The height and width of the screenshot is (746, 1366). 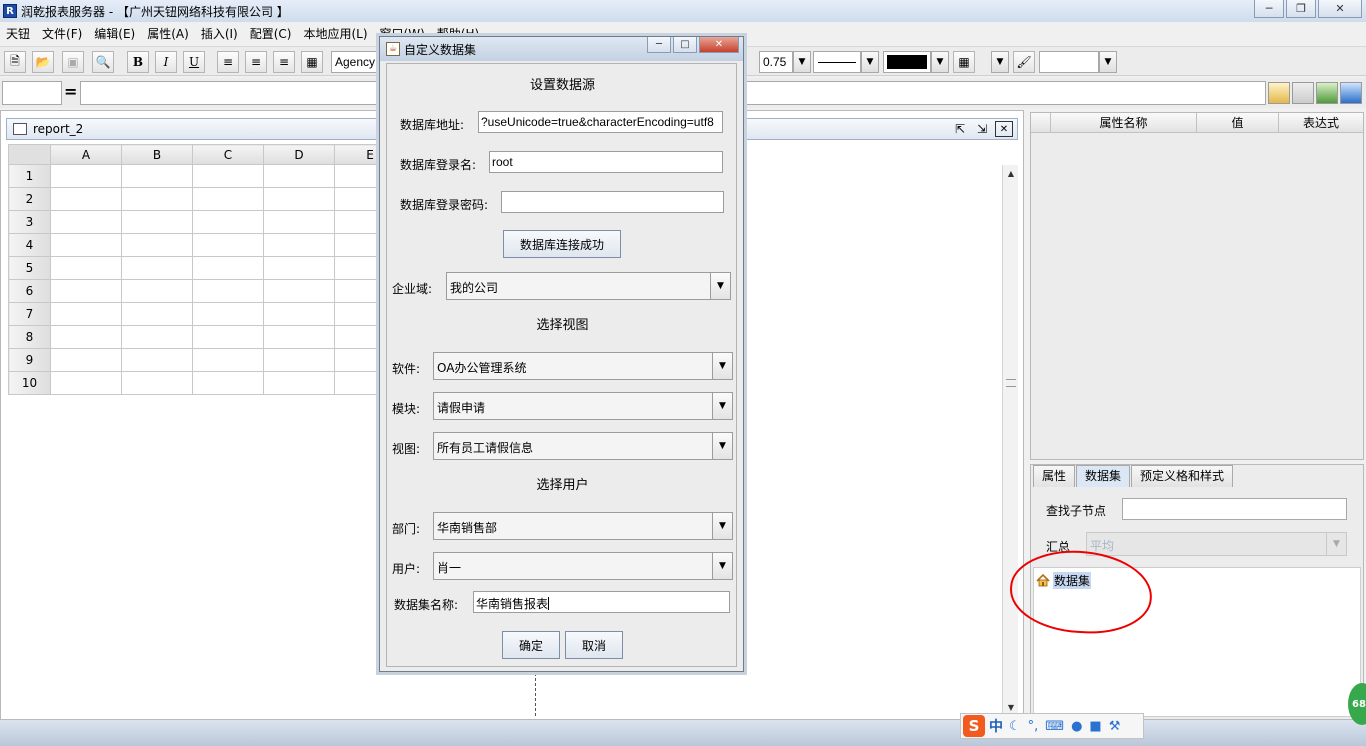 What do you see at coordinates (1216, 544) in the screenshot?
I see `summary-select: 平均 ▼` at bounding box center [1216, 544].